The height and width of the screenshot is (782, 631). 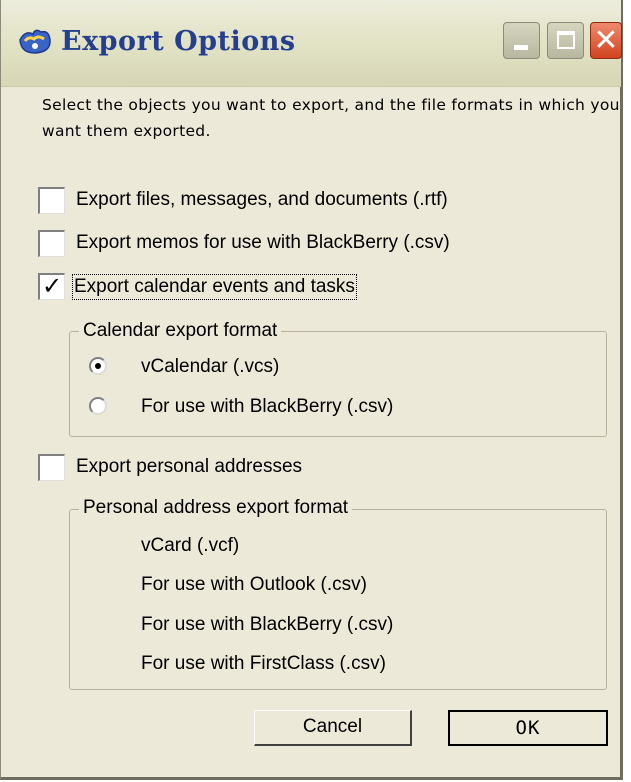 What do you see at coordinates (521, 40) in the screenshot?
I see `minimize-button` at bounding box center [521, 40].